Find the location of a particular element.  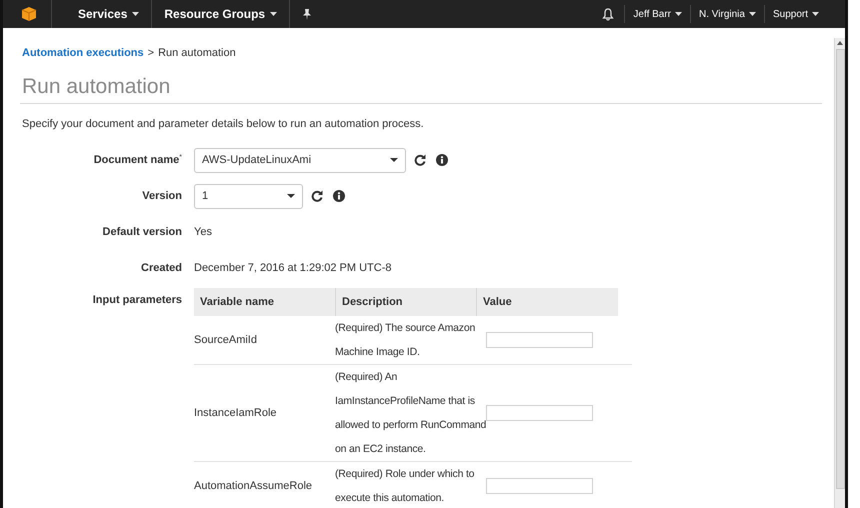

scroll-up-icon is located at coordinates (840, 43).